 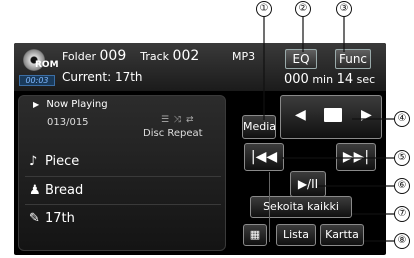 I want to click on skip-back-icon: |◀◀, so click(x=264, y=157).